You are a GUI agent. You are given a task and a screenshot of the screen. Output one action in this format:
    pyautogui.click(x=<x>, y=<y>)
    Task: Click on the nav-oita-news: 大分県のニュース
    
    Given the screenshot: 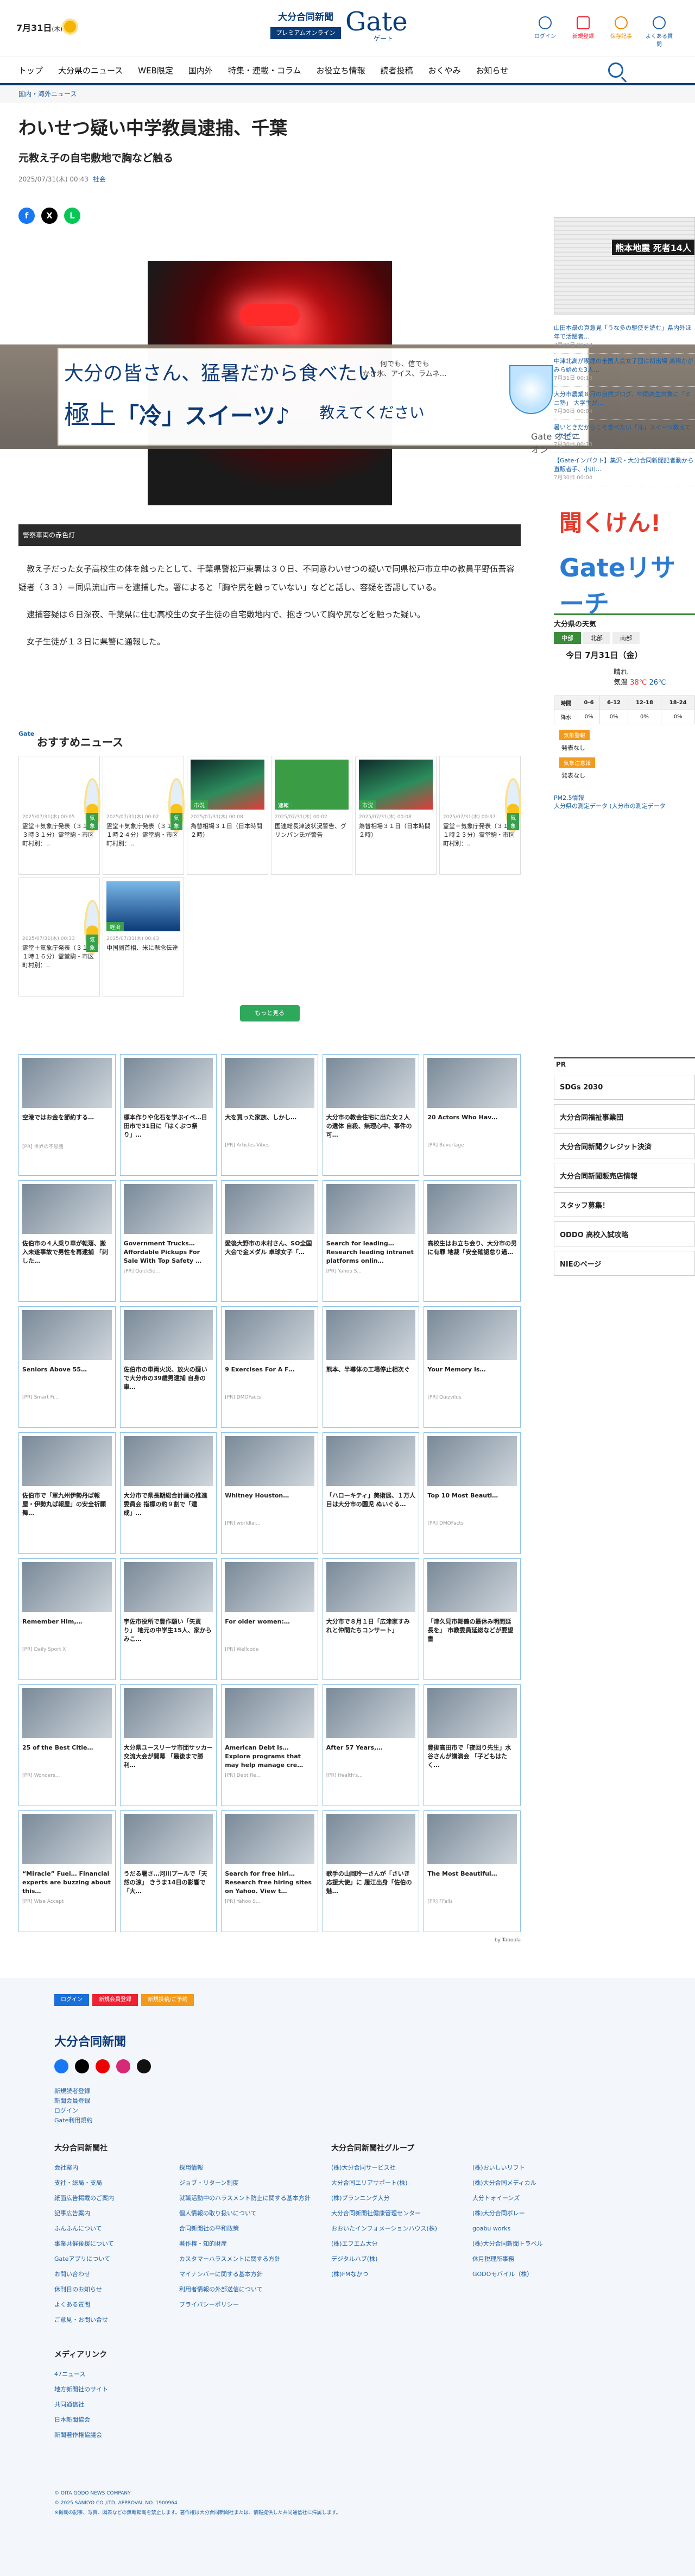 What is the action you would take?
    pyautogui.click(x=91, y=70)
    